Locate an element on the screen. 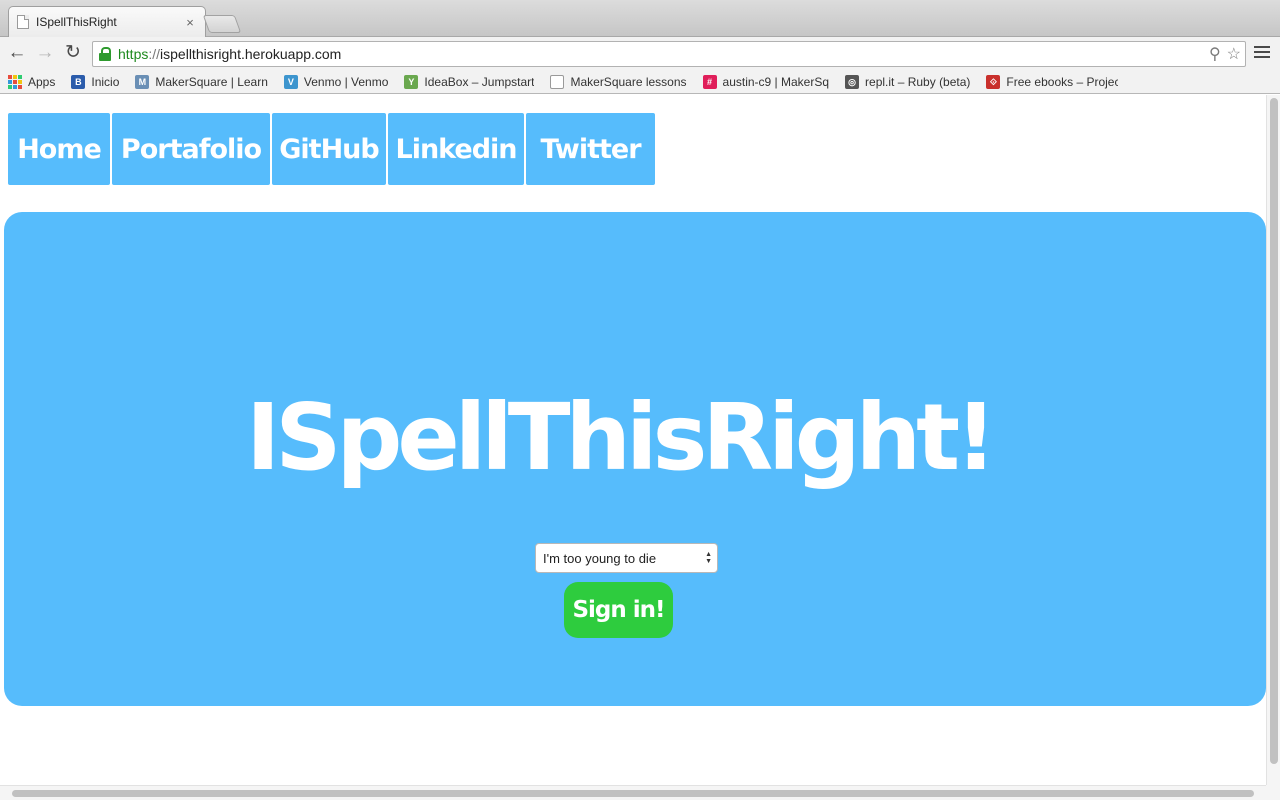 The width and height of the screenshot is (1280, 800). bookmark-gutenberg: ⟐ Free ebooks – Projec is located at coordinates (1052, 81).